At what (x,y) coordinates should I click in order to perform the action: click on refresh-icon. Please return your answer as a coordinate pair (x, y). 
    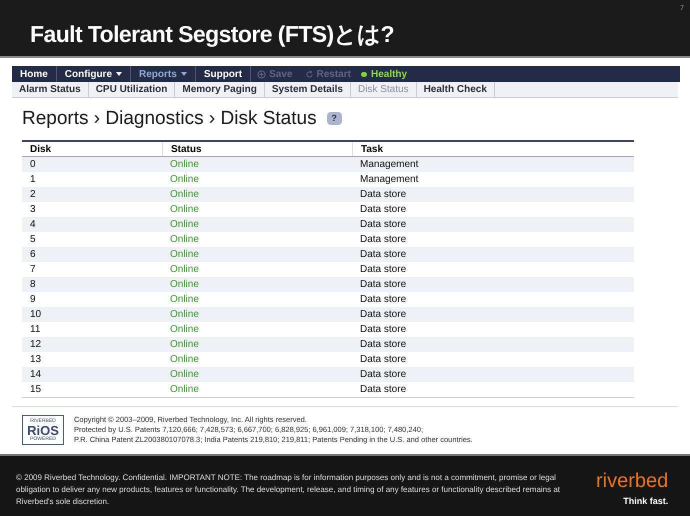
    Looking at the image, I should click on (309, 74).